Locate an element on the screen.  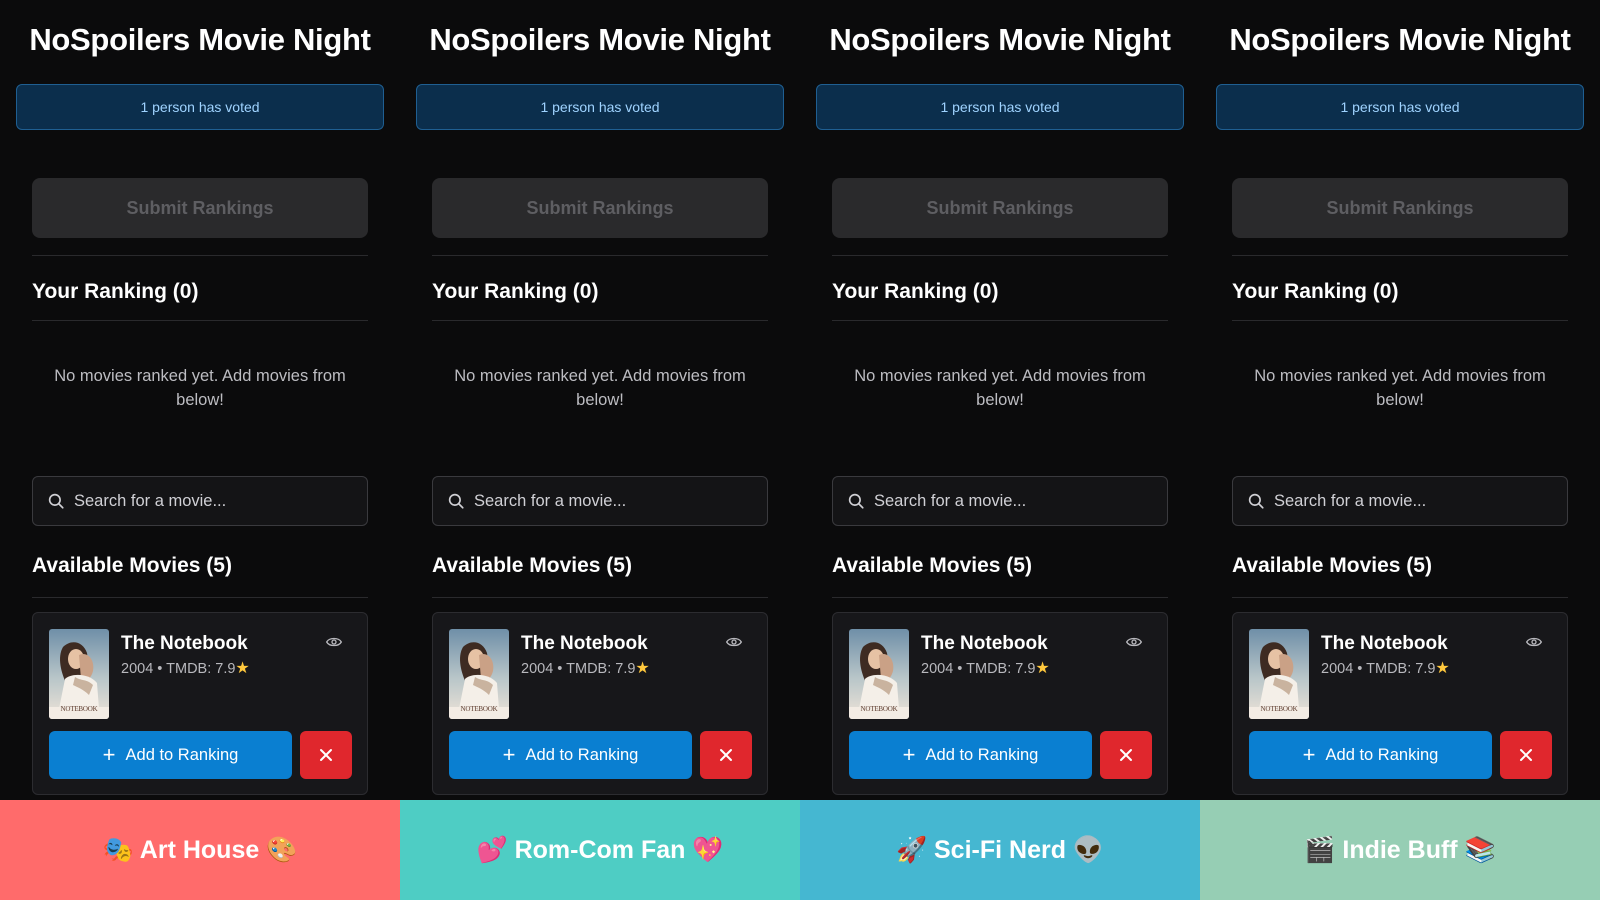
persona-tab: 🚀 Sci-Fi Nerd 👽 is located at coordinates (1000, 850).